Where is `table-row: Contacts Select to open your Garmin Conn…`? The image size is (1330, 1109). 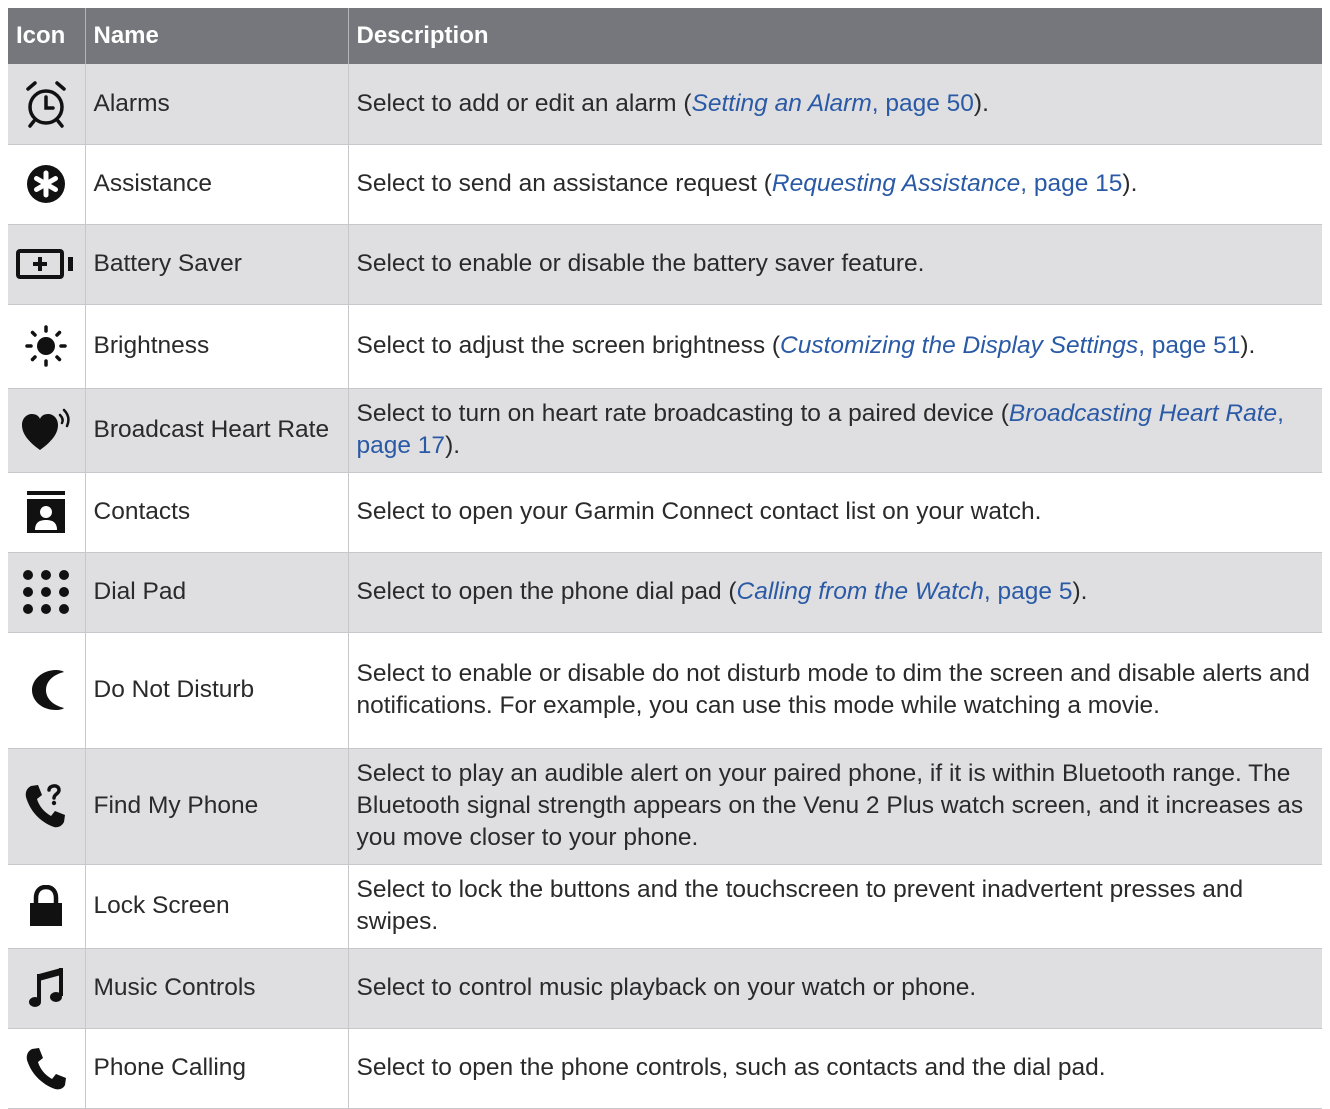 table-row: Contacts Select to open your Garmin Conn… is located at coordinates (665, 512).